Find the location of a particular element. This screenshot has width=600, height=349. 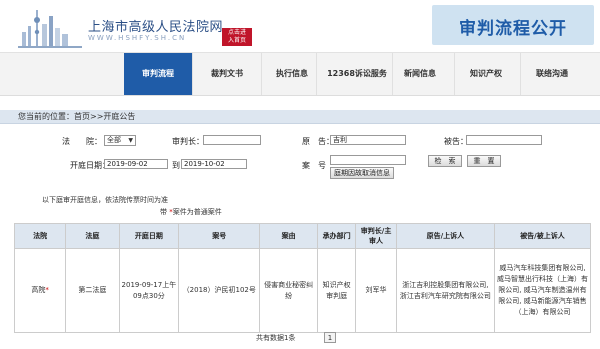

banner-title: 审判流程公开 is located at coordinates (513, 29).